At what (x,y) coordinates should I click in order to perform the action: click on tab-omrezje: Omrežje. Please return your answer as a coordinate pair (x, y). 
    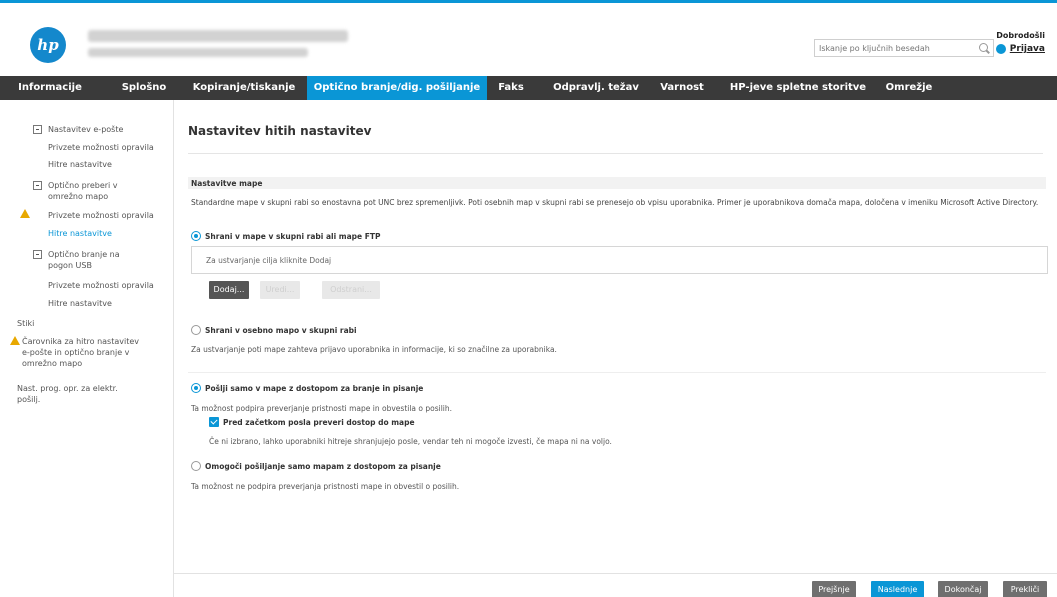
    Looking at the image, I should click on (909, 88).